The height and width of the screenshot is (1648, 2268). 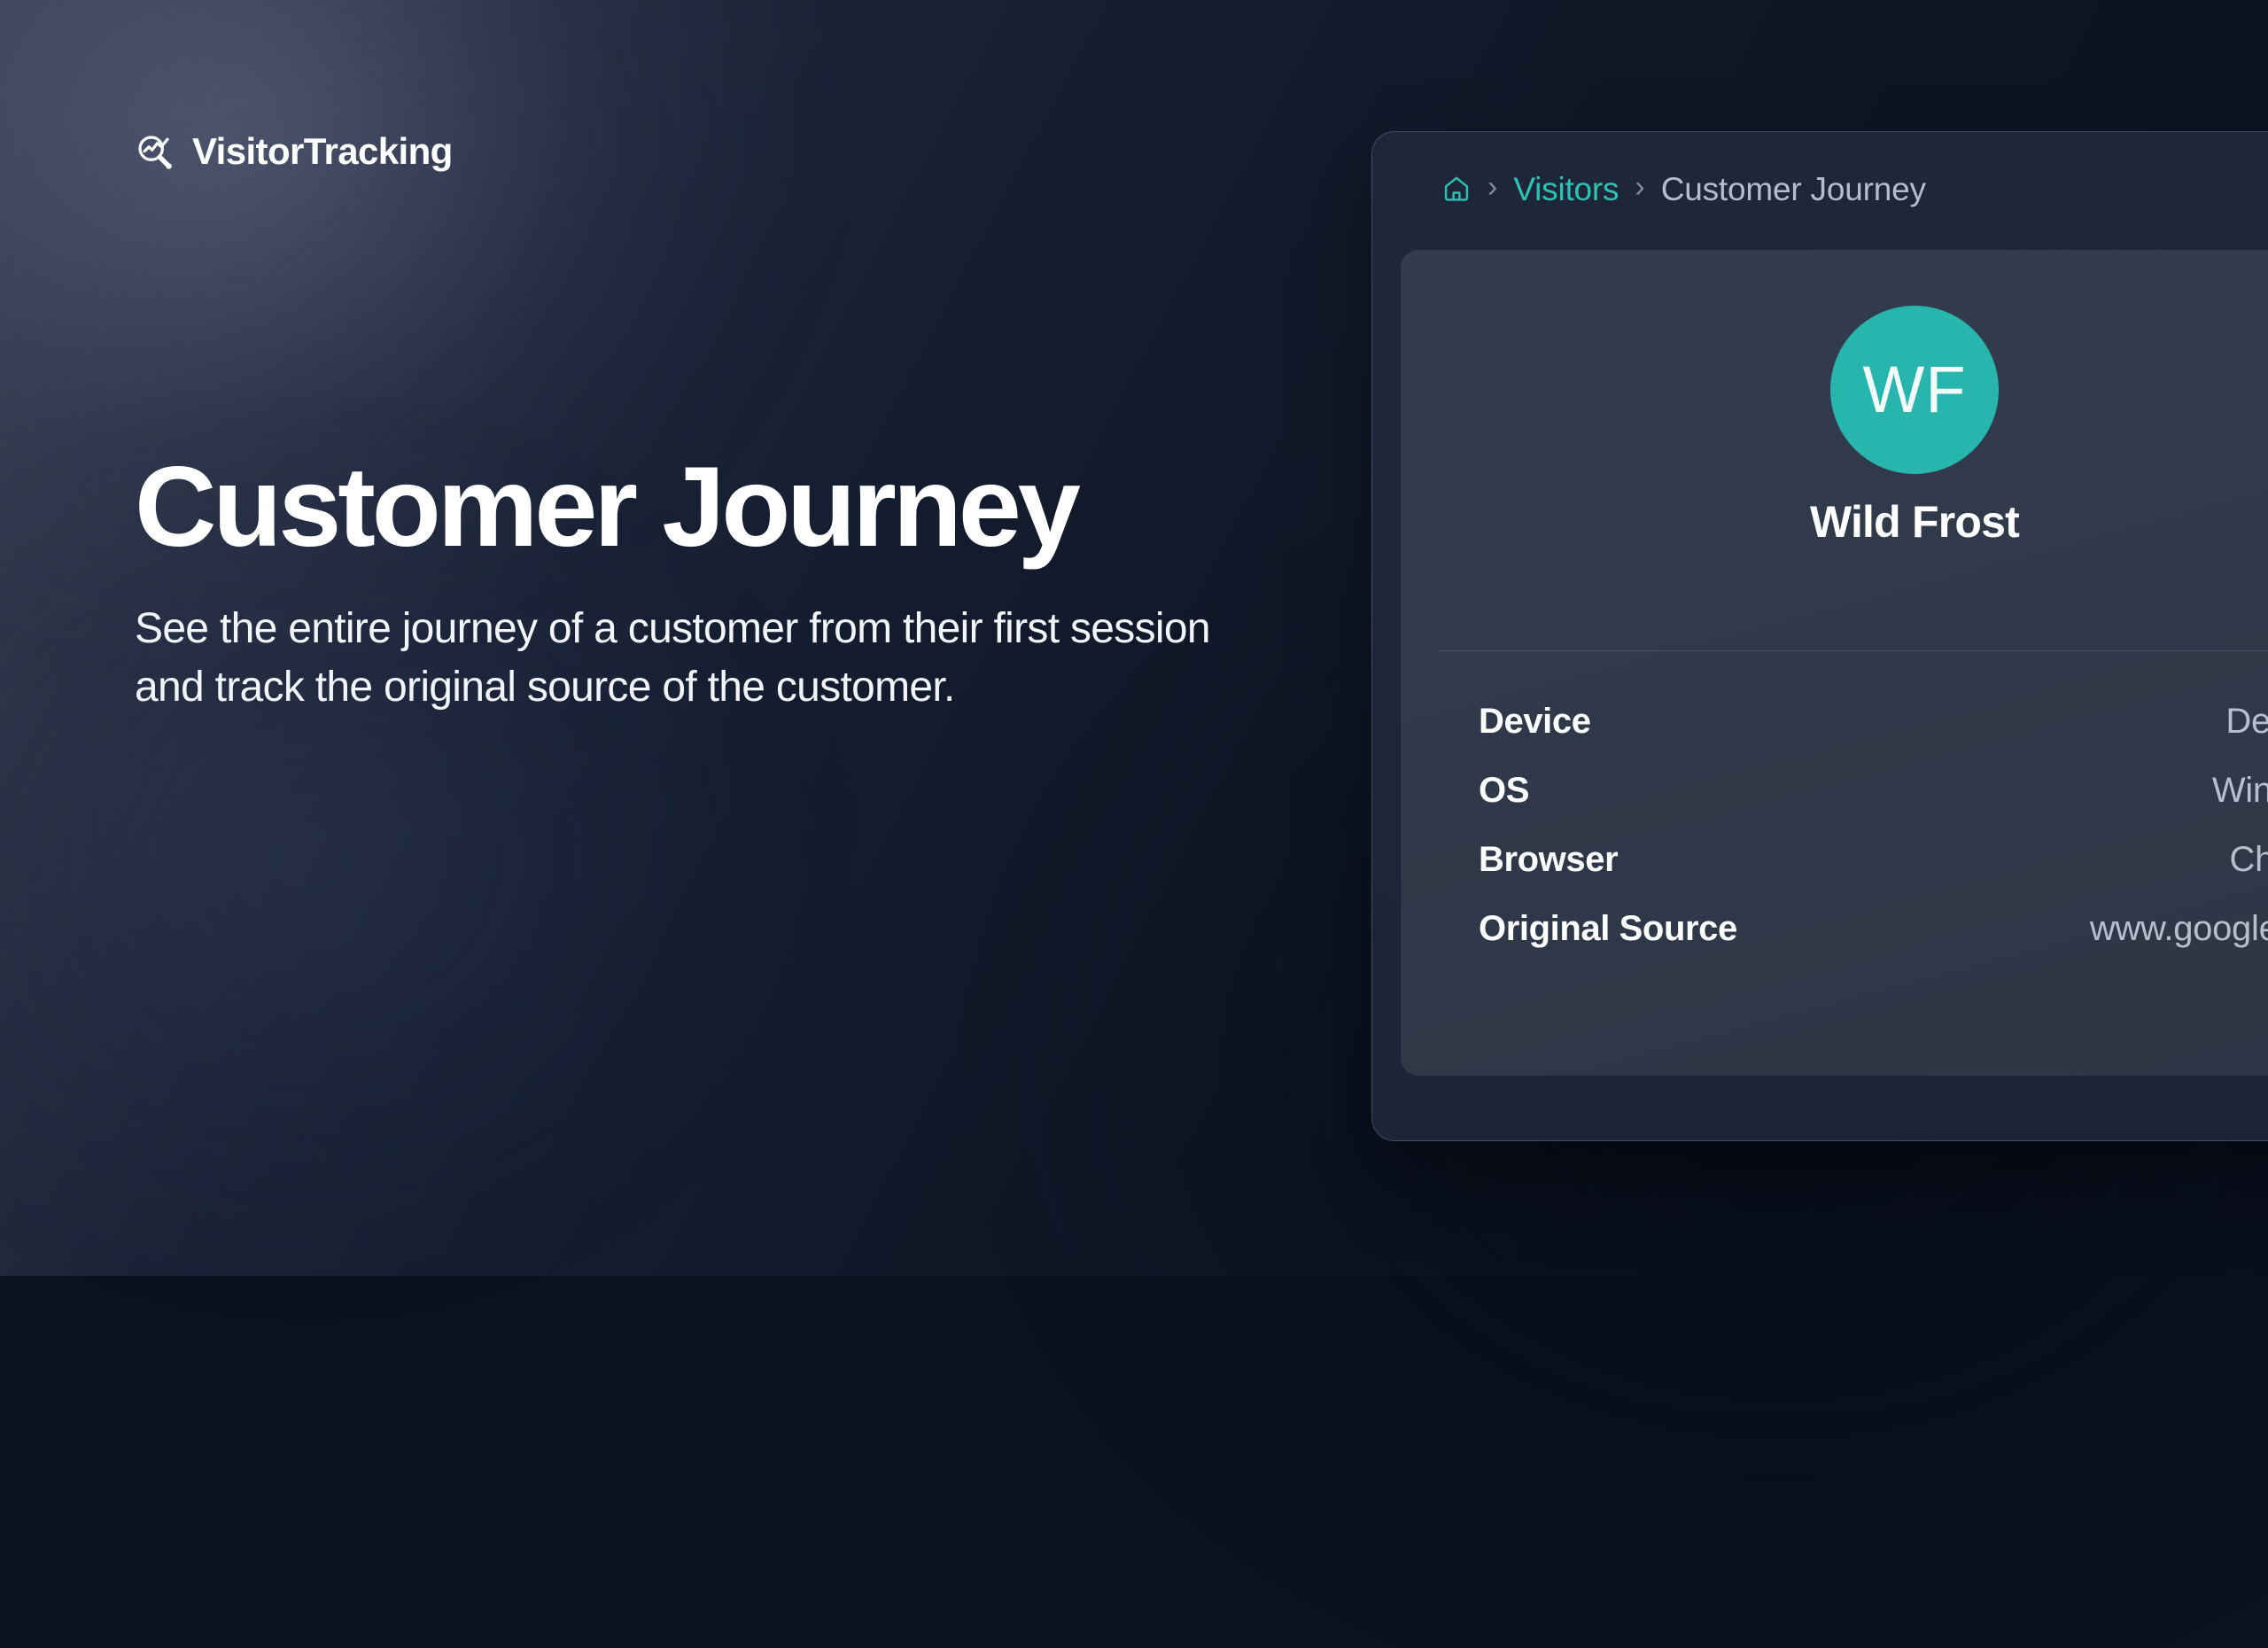 What do you see at coordinates (2178, 929) in the screenshot?
I see `detail-value-original-source: www.google.com` at bounding box center [2178, 929].